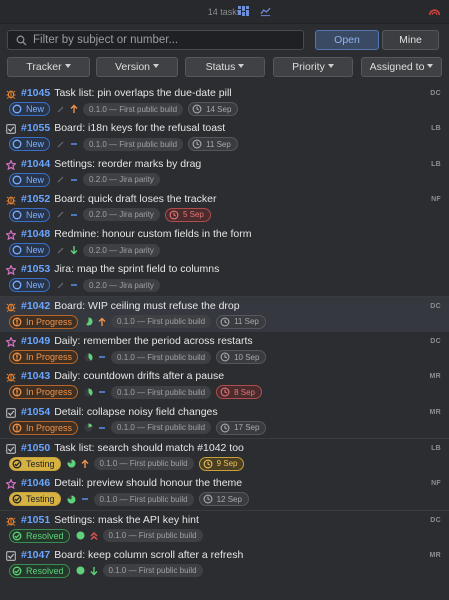 Image resolution: width=449 pixels, height=600 pixels. I want to click on task-subject: Board: i18n keys for the refusal toast, so click(140, 128).